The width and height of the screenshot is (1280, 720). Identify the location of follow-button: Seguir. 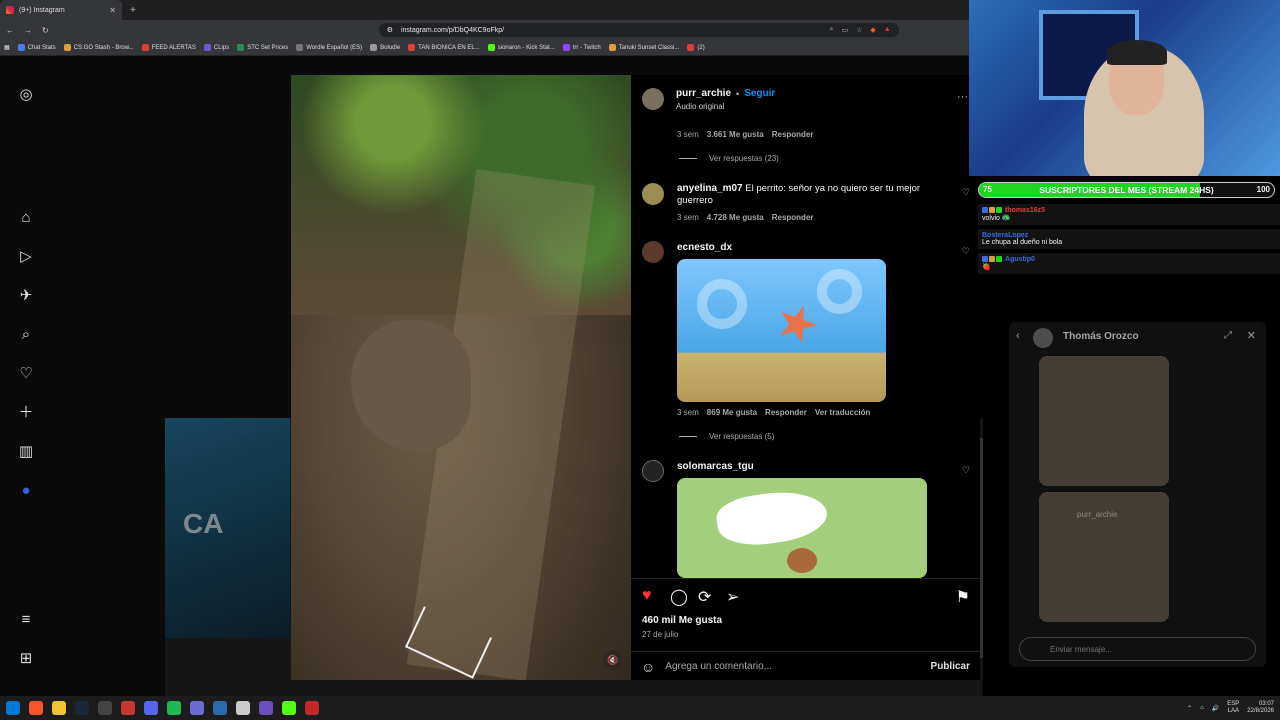
(759, 93).